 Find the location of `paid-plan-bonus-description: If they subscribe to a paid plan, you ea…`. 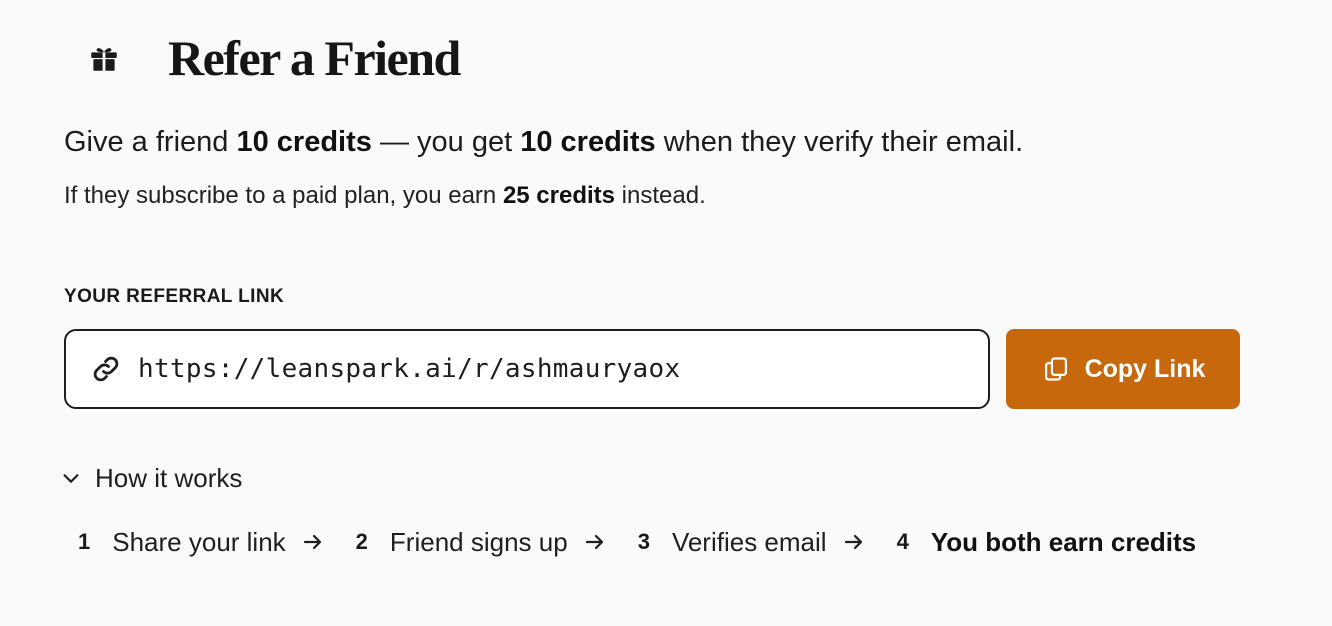

paid-plan-bonus-description: If they subscribe to a paid plan, you ea… is located at coordinates (385, 195).